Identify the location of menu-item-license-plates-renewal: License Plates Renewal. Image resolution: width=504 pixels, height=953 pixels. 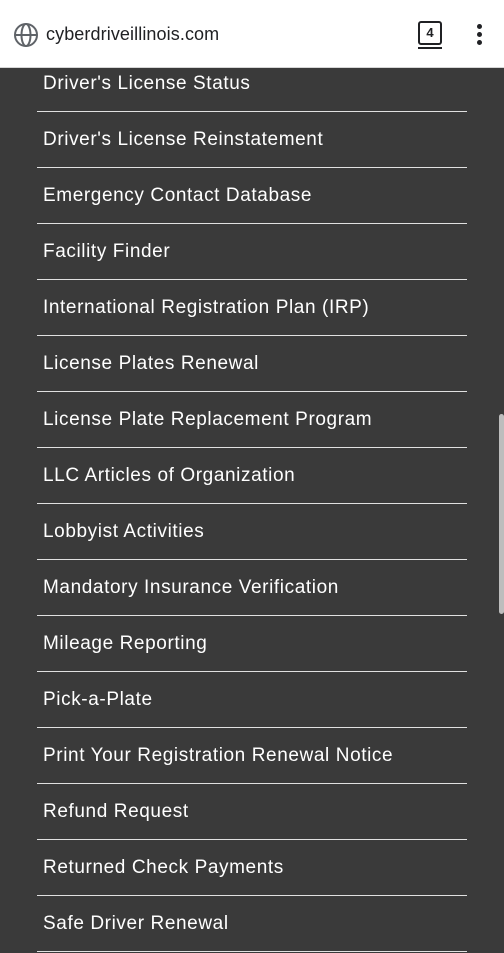
(252, 364).